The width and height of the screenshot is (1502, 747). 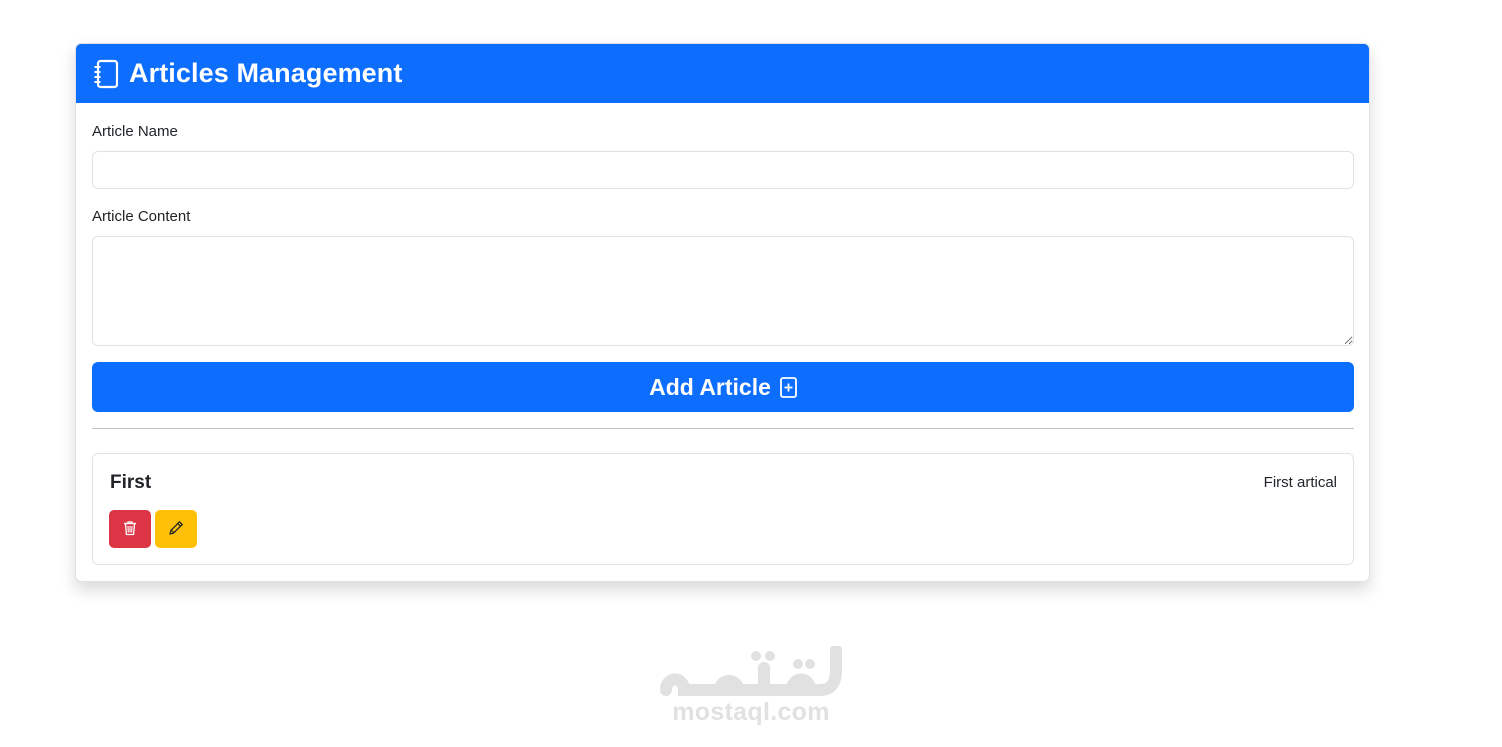 I want to click on watermark-domain: mostaql.com, so click(x=751, y=712).